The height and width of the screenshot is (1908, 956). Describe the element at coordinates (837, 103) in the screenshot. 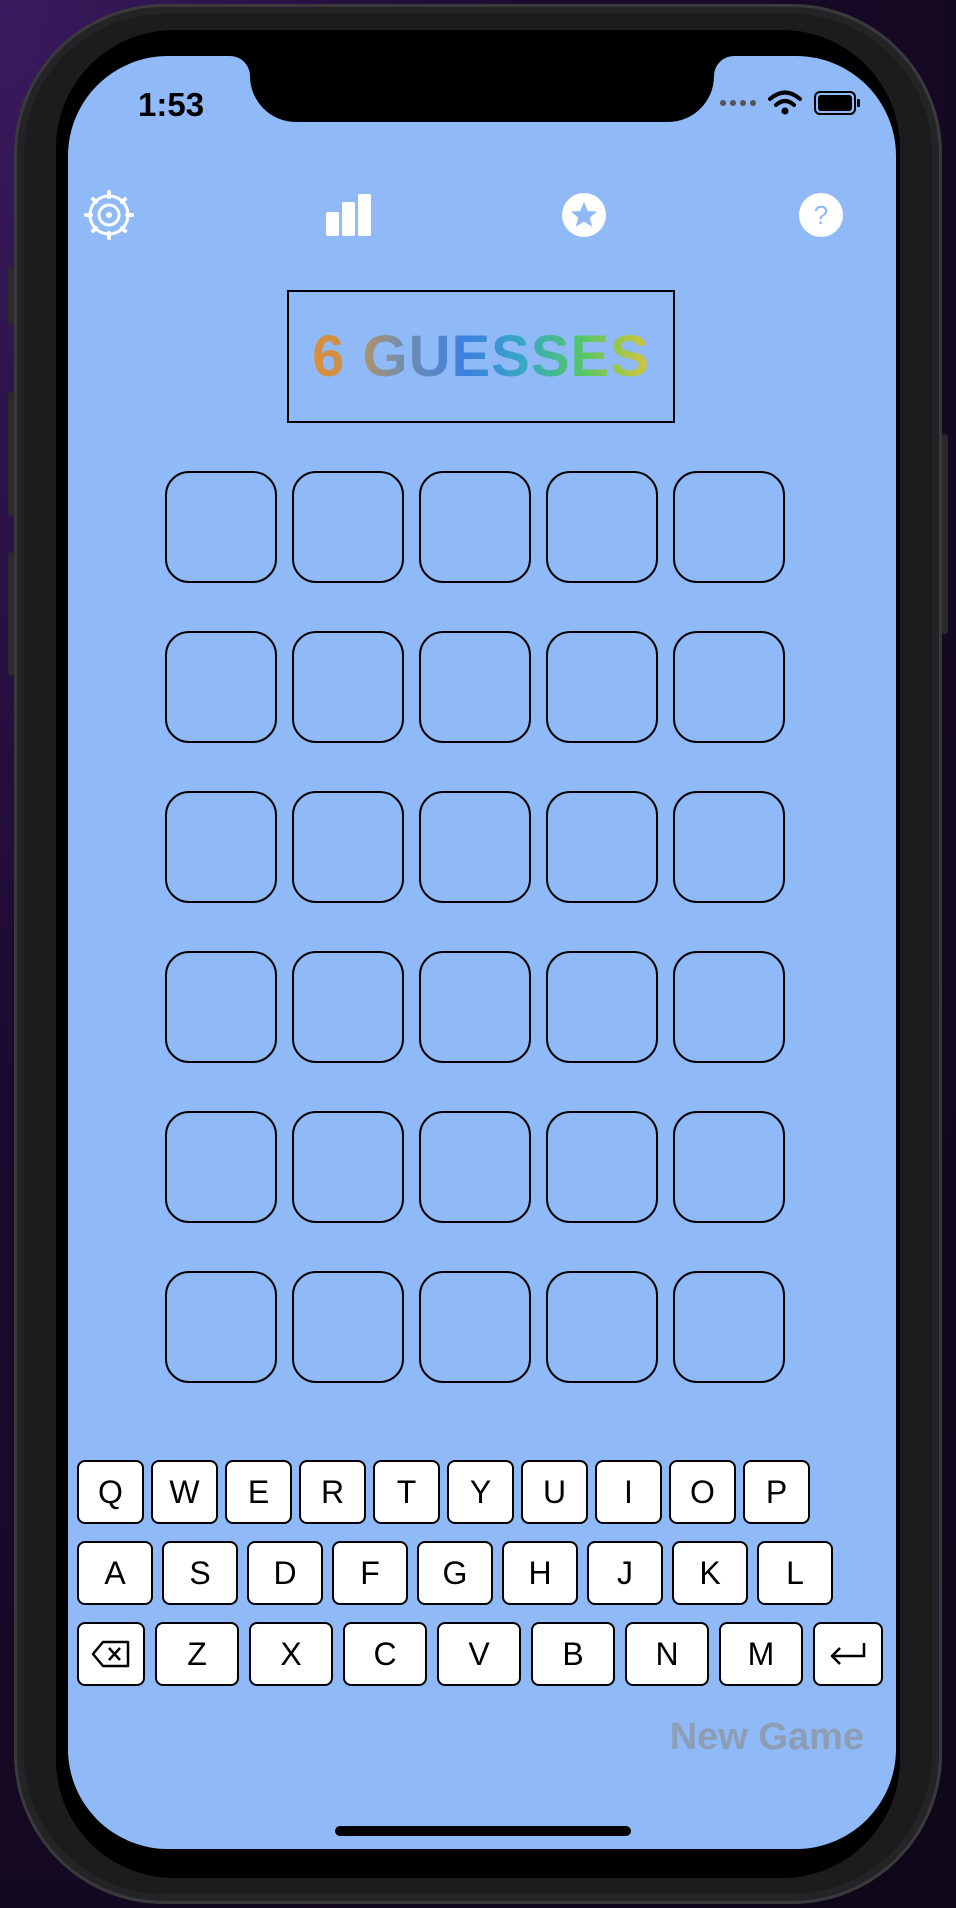

I see `battery-icon` at that location.